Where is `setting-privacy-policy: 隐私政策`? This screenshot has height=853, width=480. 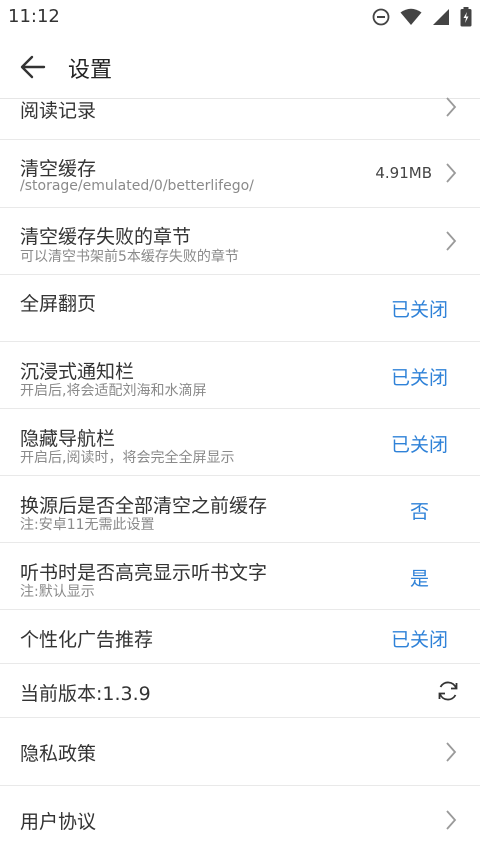
setting-privacy-policy: 隐私政策 is located at coordinates (240, 752).